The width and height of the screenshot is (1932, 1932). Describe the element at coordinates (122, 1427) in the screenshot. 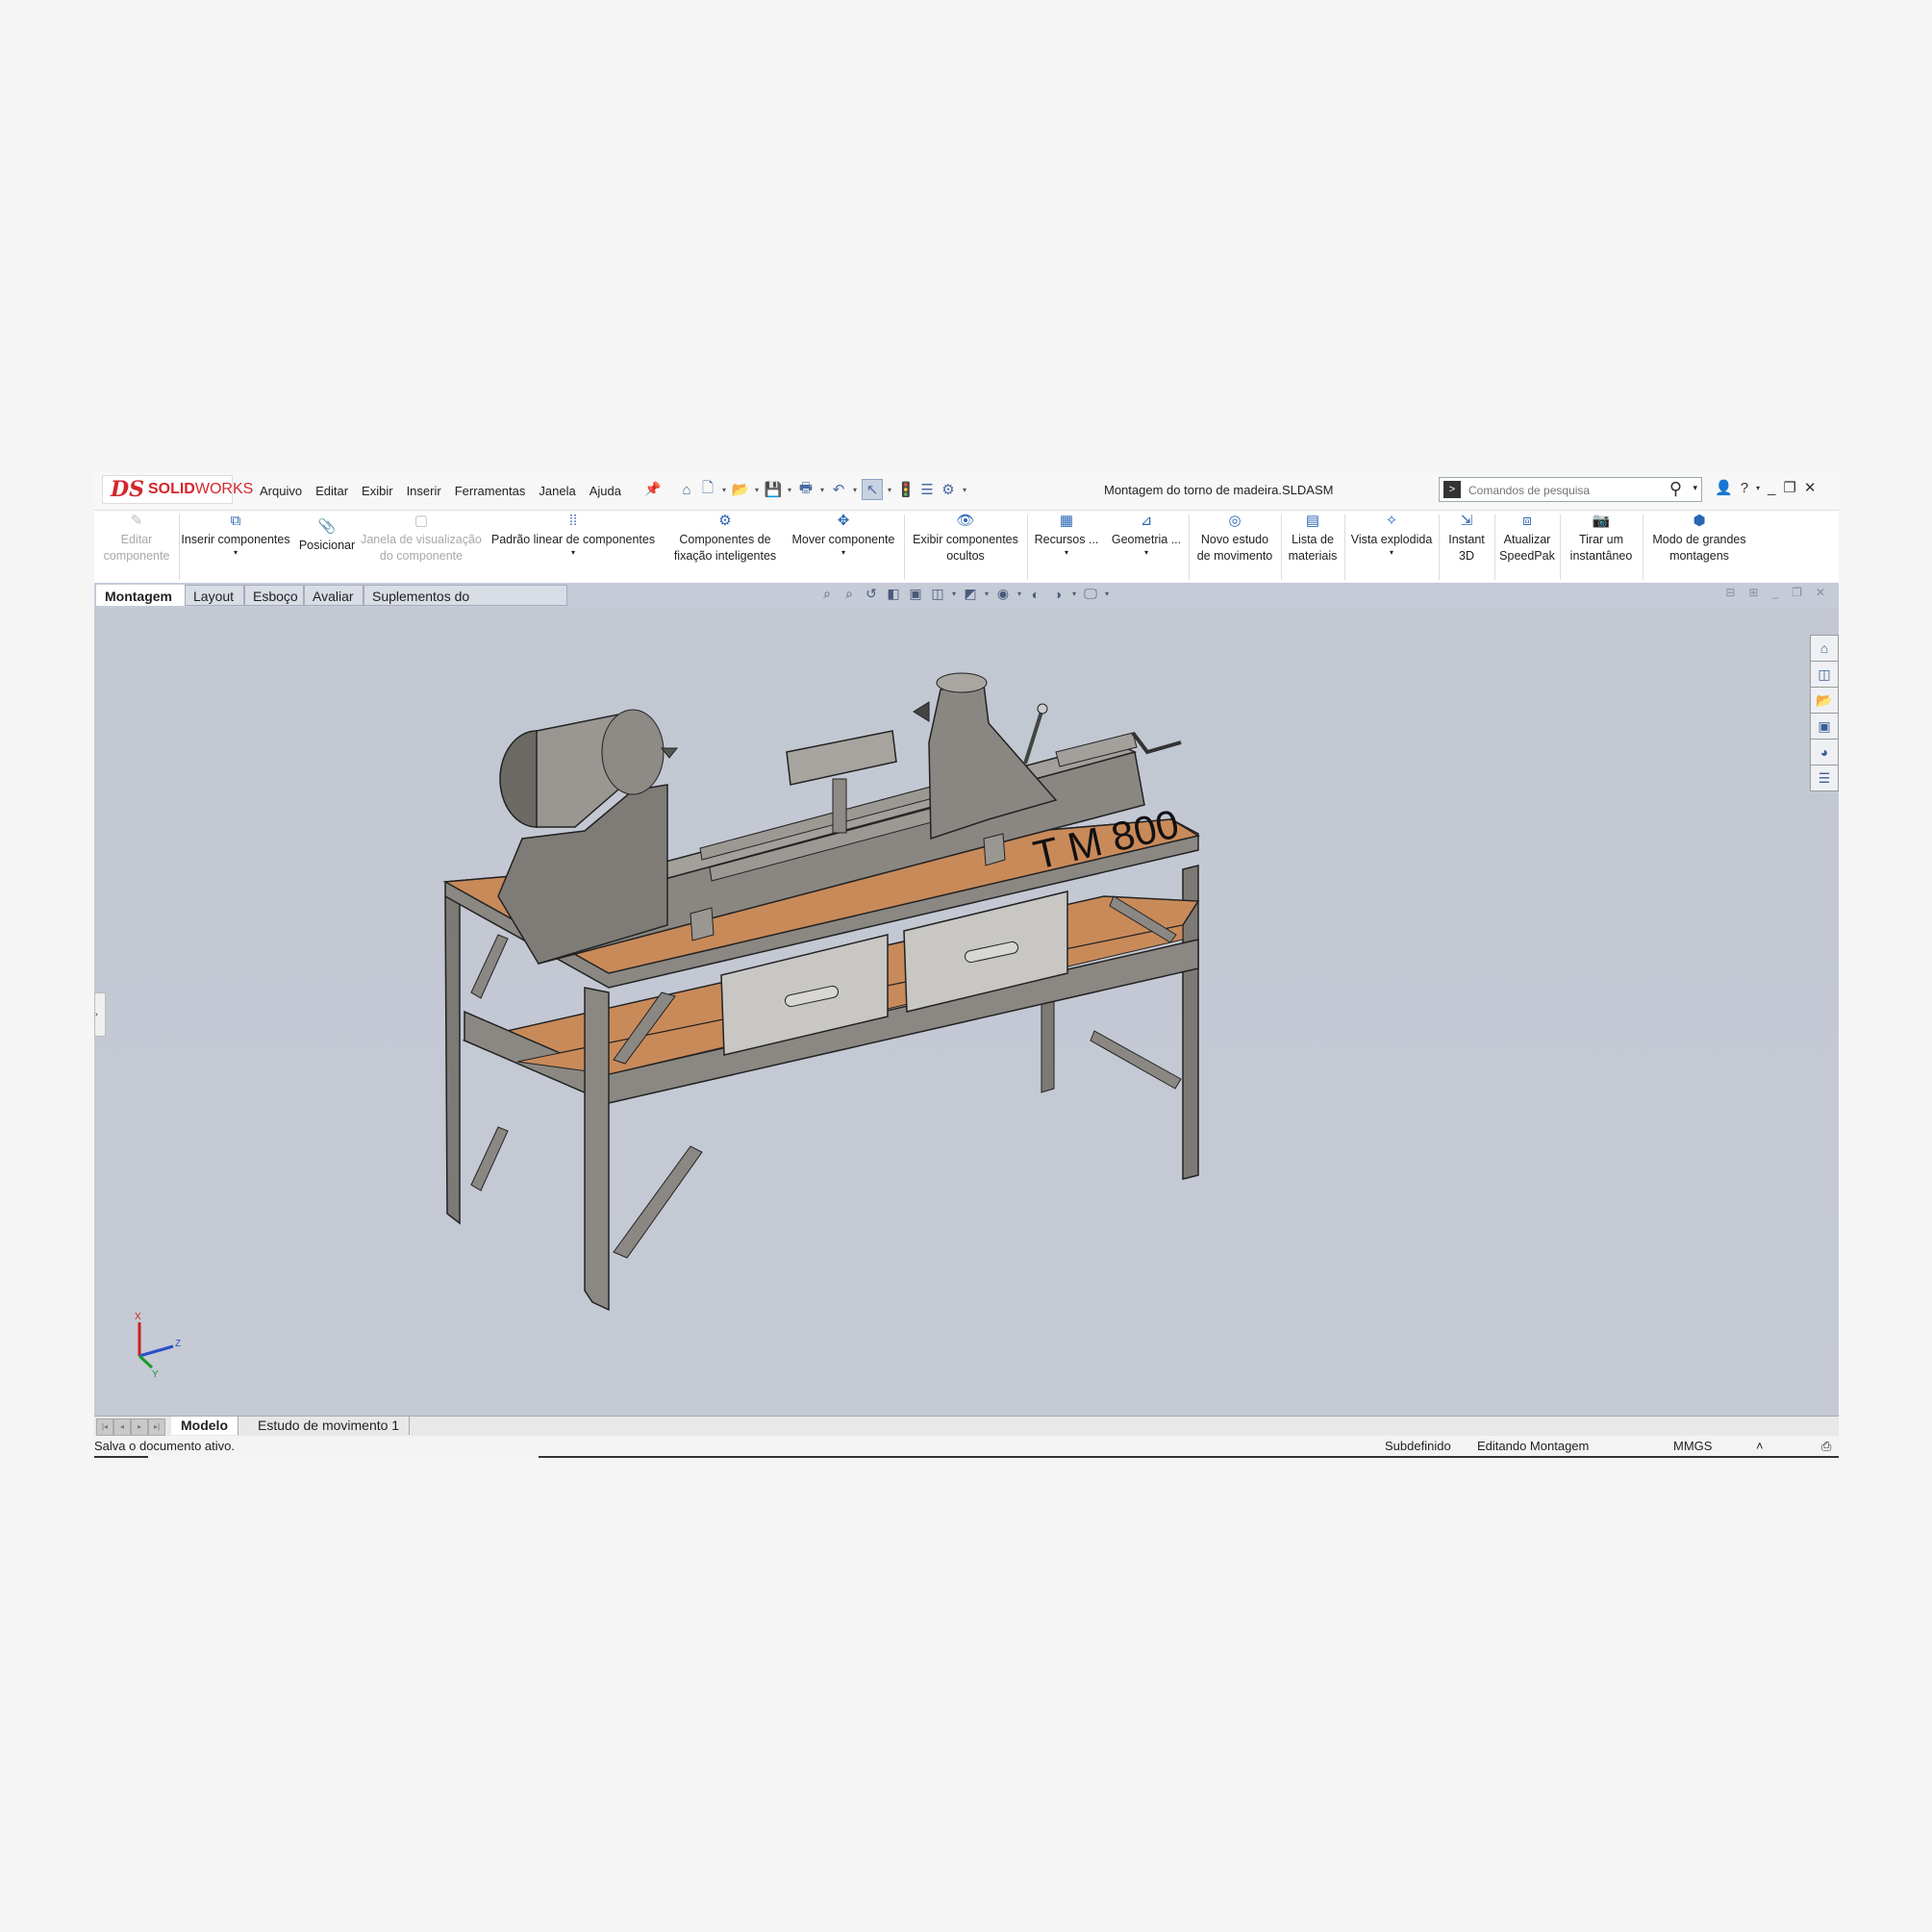

I see `previous-tab-icon: ◂` at that location.